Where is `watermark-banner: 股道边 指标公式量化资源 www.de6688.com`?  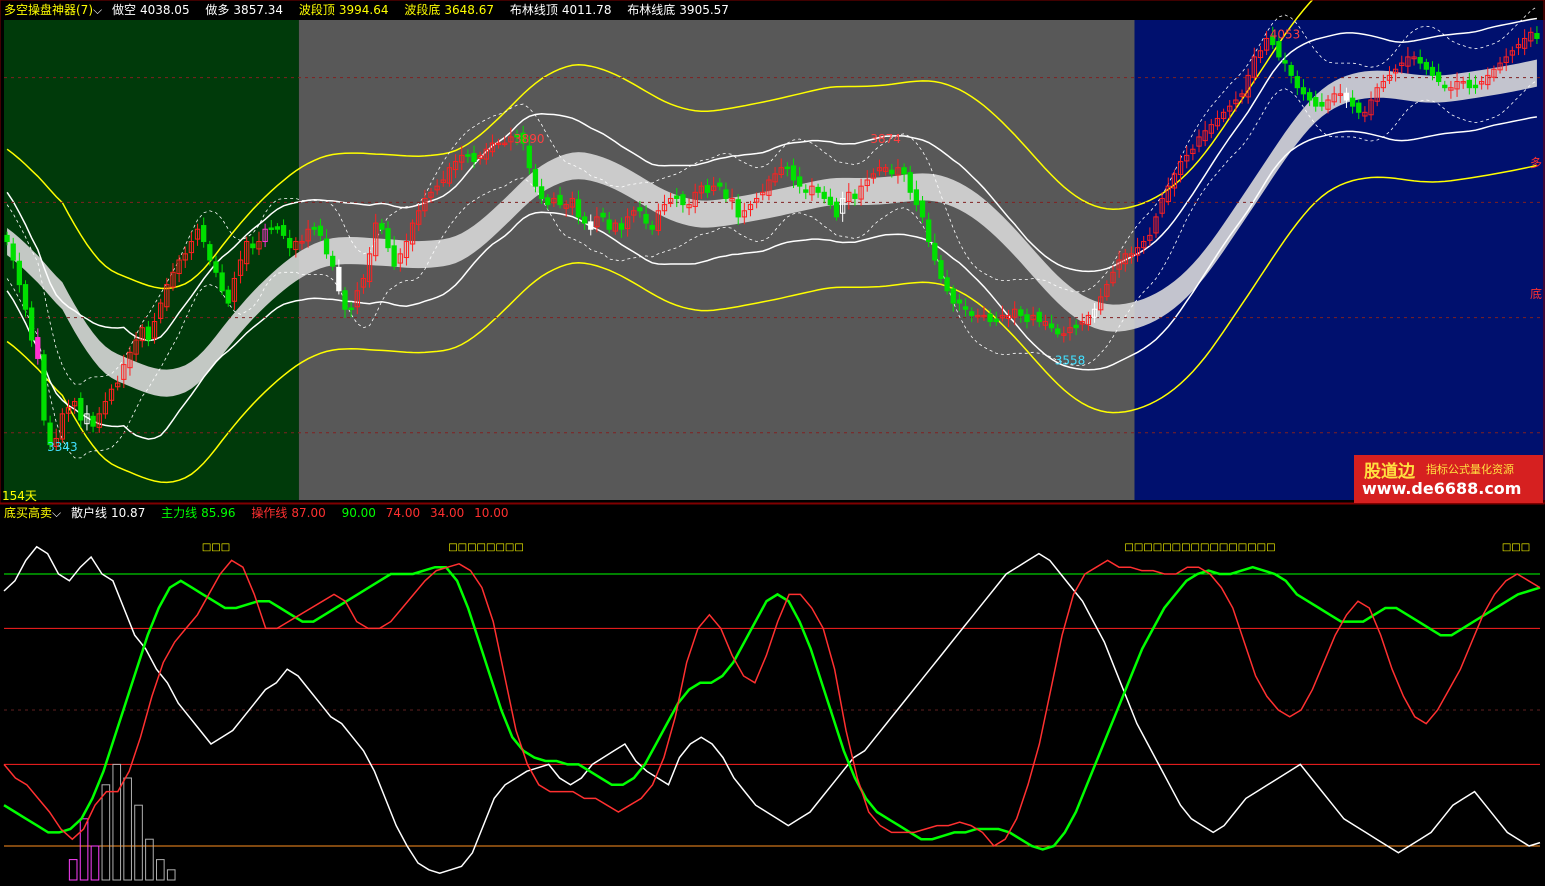 watermark-banner: 股道边 指标公式量化资源 www.de6688.com is located at coordinates (1448, 479).